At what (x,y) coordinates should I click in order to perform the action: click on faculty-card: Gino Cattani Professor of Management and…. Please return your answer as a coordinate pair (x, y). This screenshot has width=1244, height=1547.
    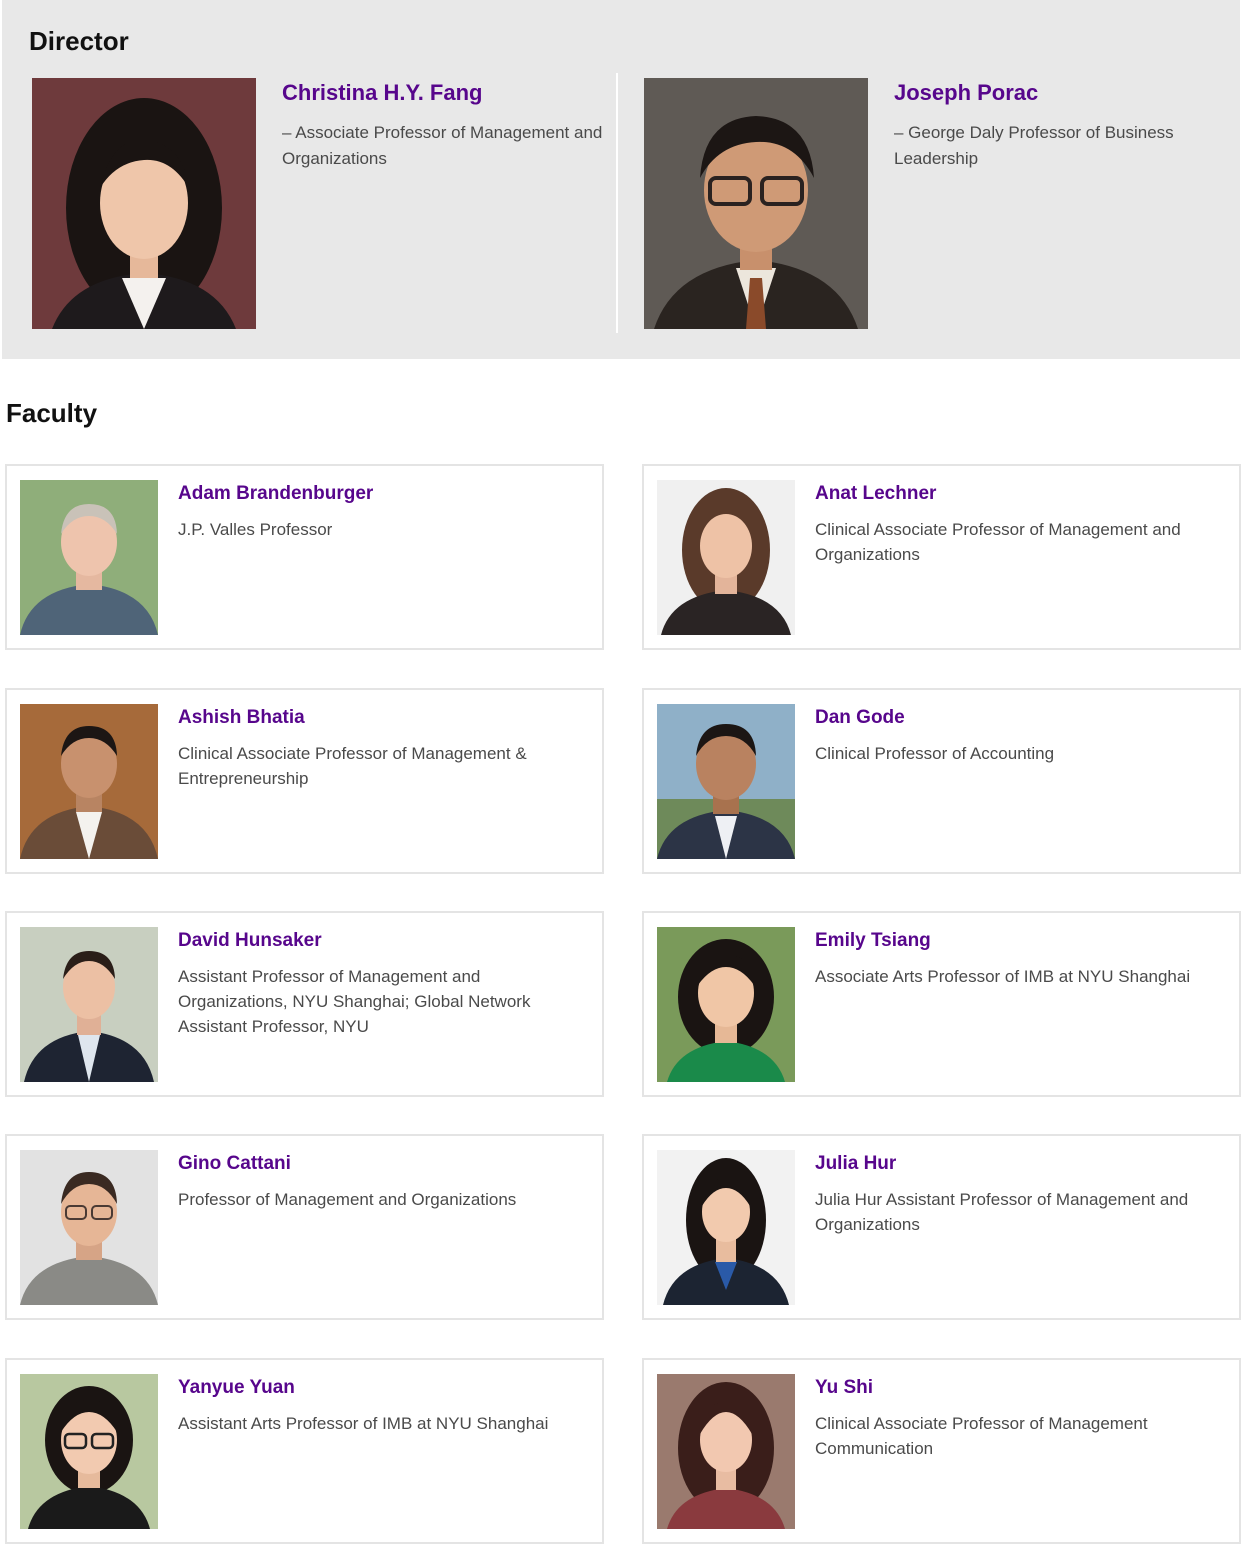
    Looking at the image, I should click on (304, 1227).